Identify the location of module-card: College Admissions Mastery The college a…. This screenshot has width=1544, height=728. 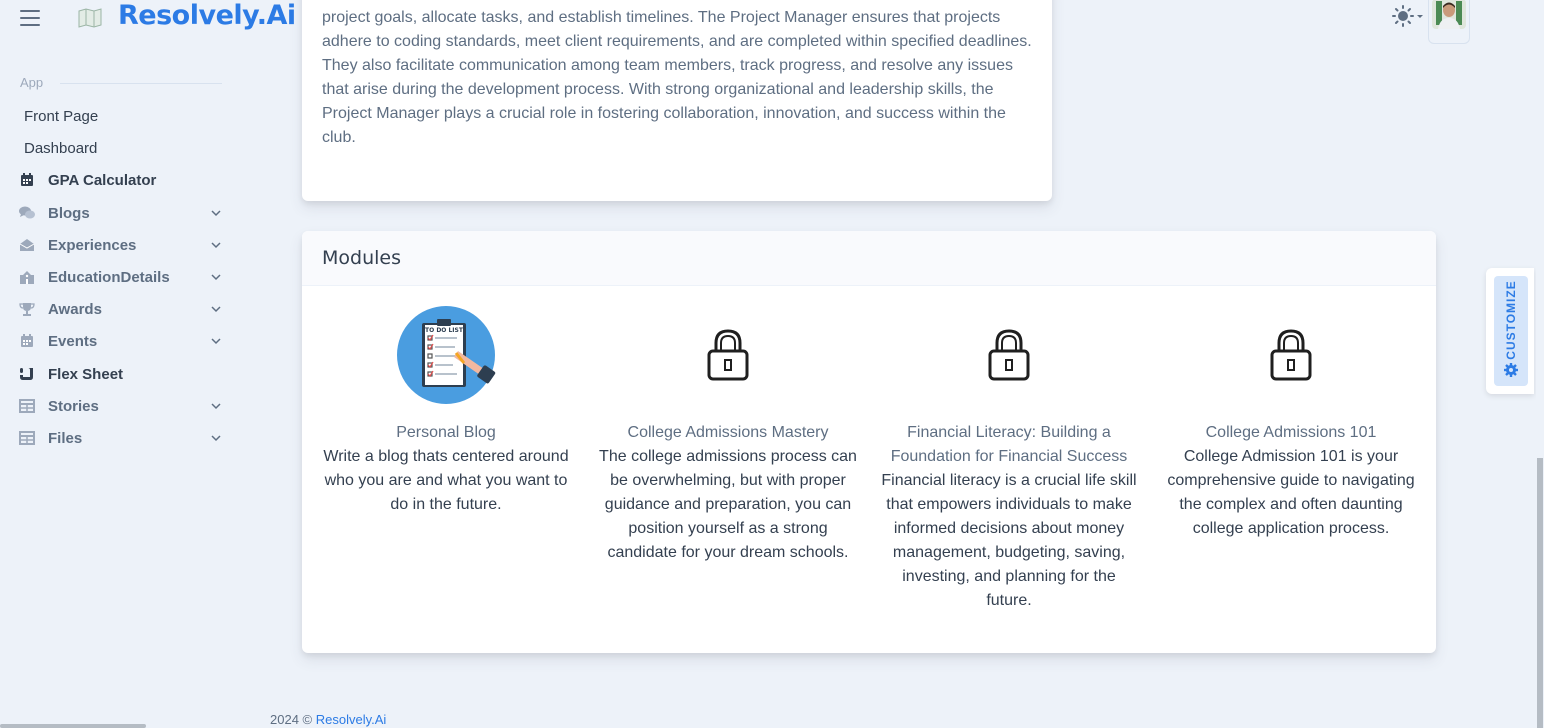
(728, 435).